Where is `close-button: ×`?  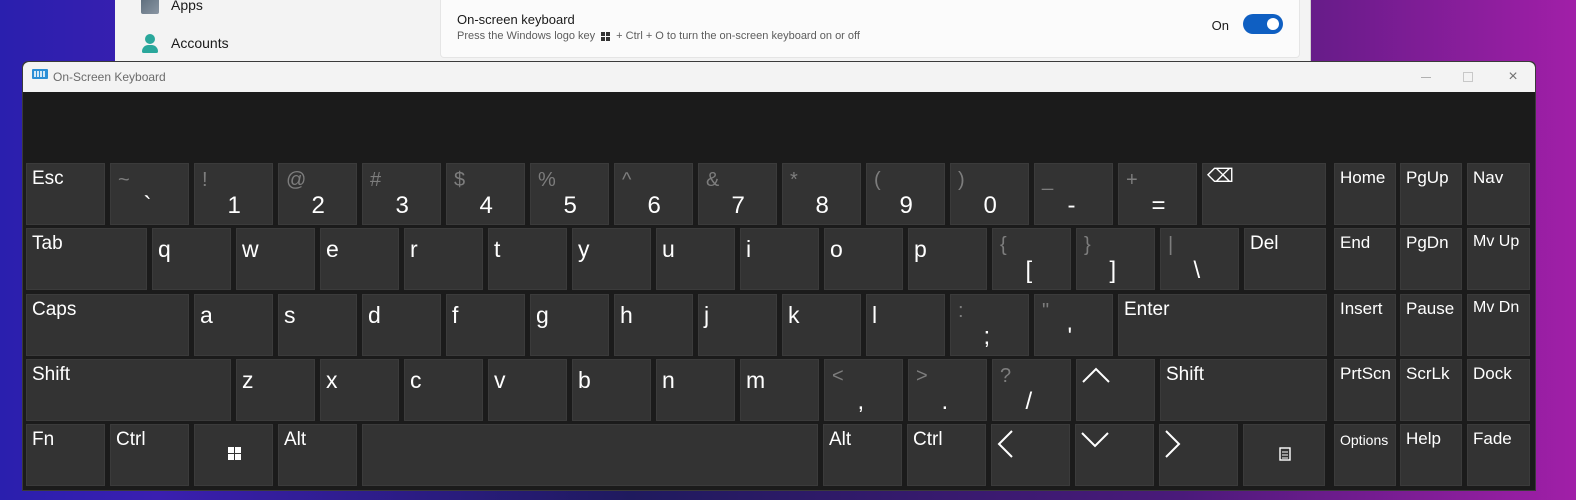
close-button: × is located at coordinates (1513, 77).